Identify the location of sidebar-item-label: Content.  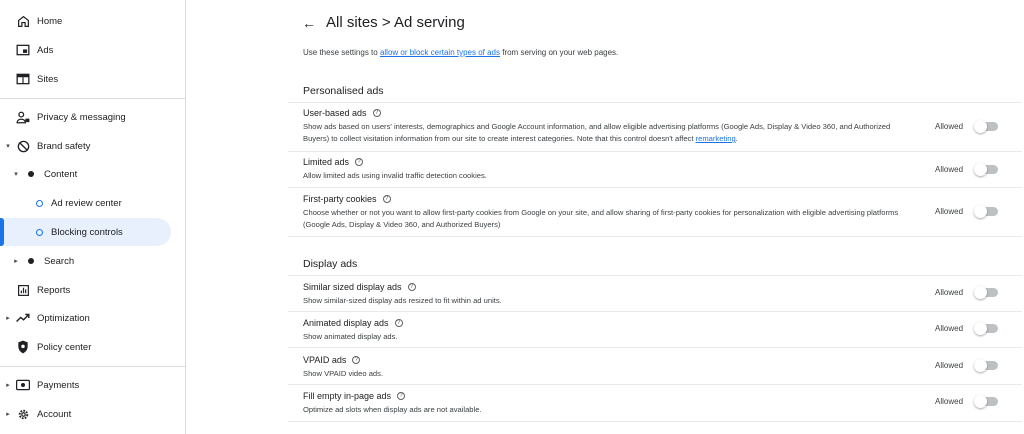
(61, 174).